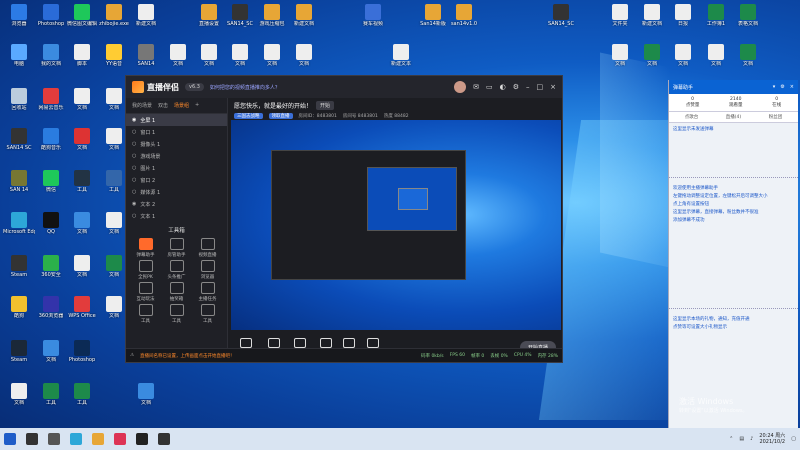 The image size is (800, 450). I want to click on scene-item: ○ 摄像头 1, so click(176, 144).